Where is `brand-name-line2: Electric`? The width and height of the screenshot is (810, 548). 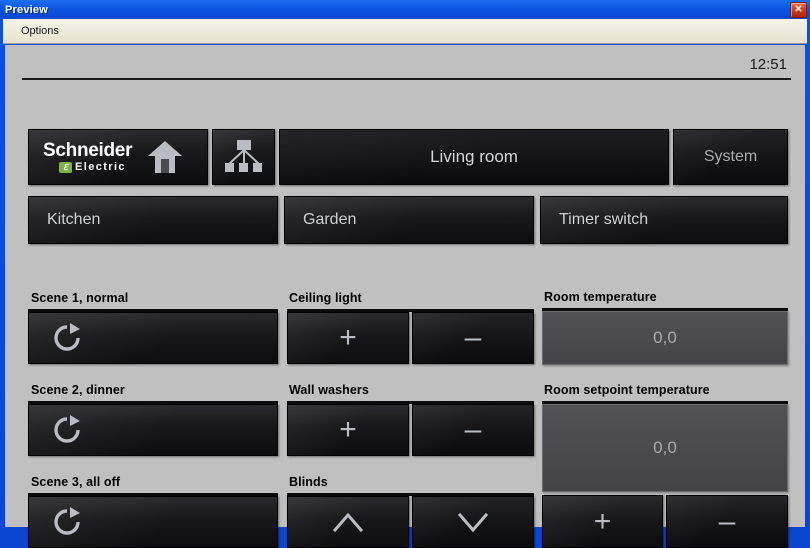 brand-name-line2: Electric is located at coordinates (100, 167).